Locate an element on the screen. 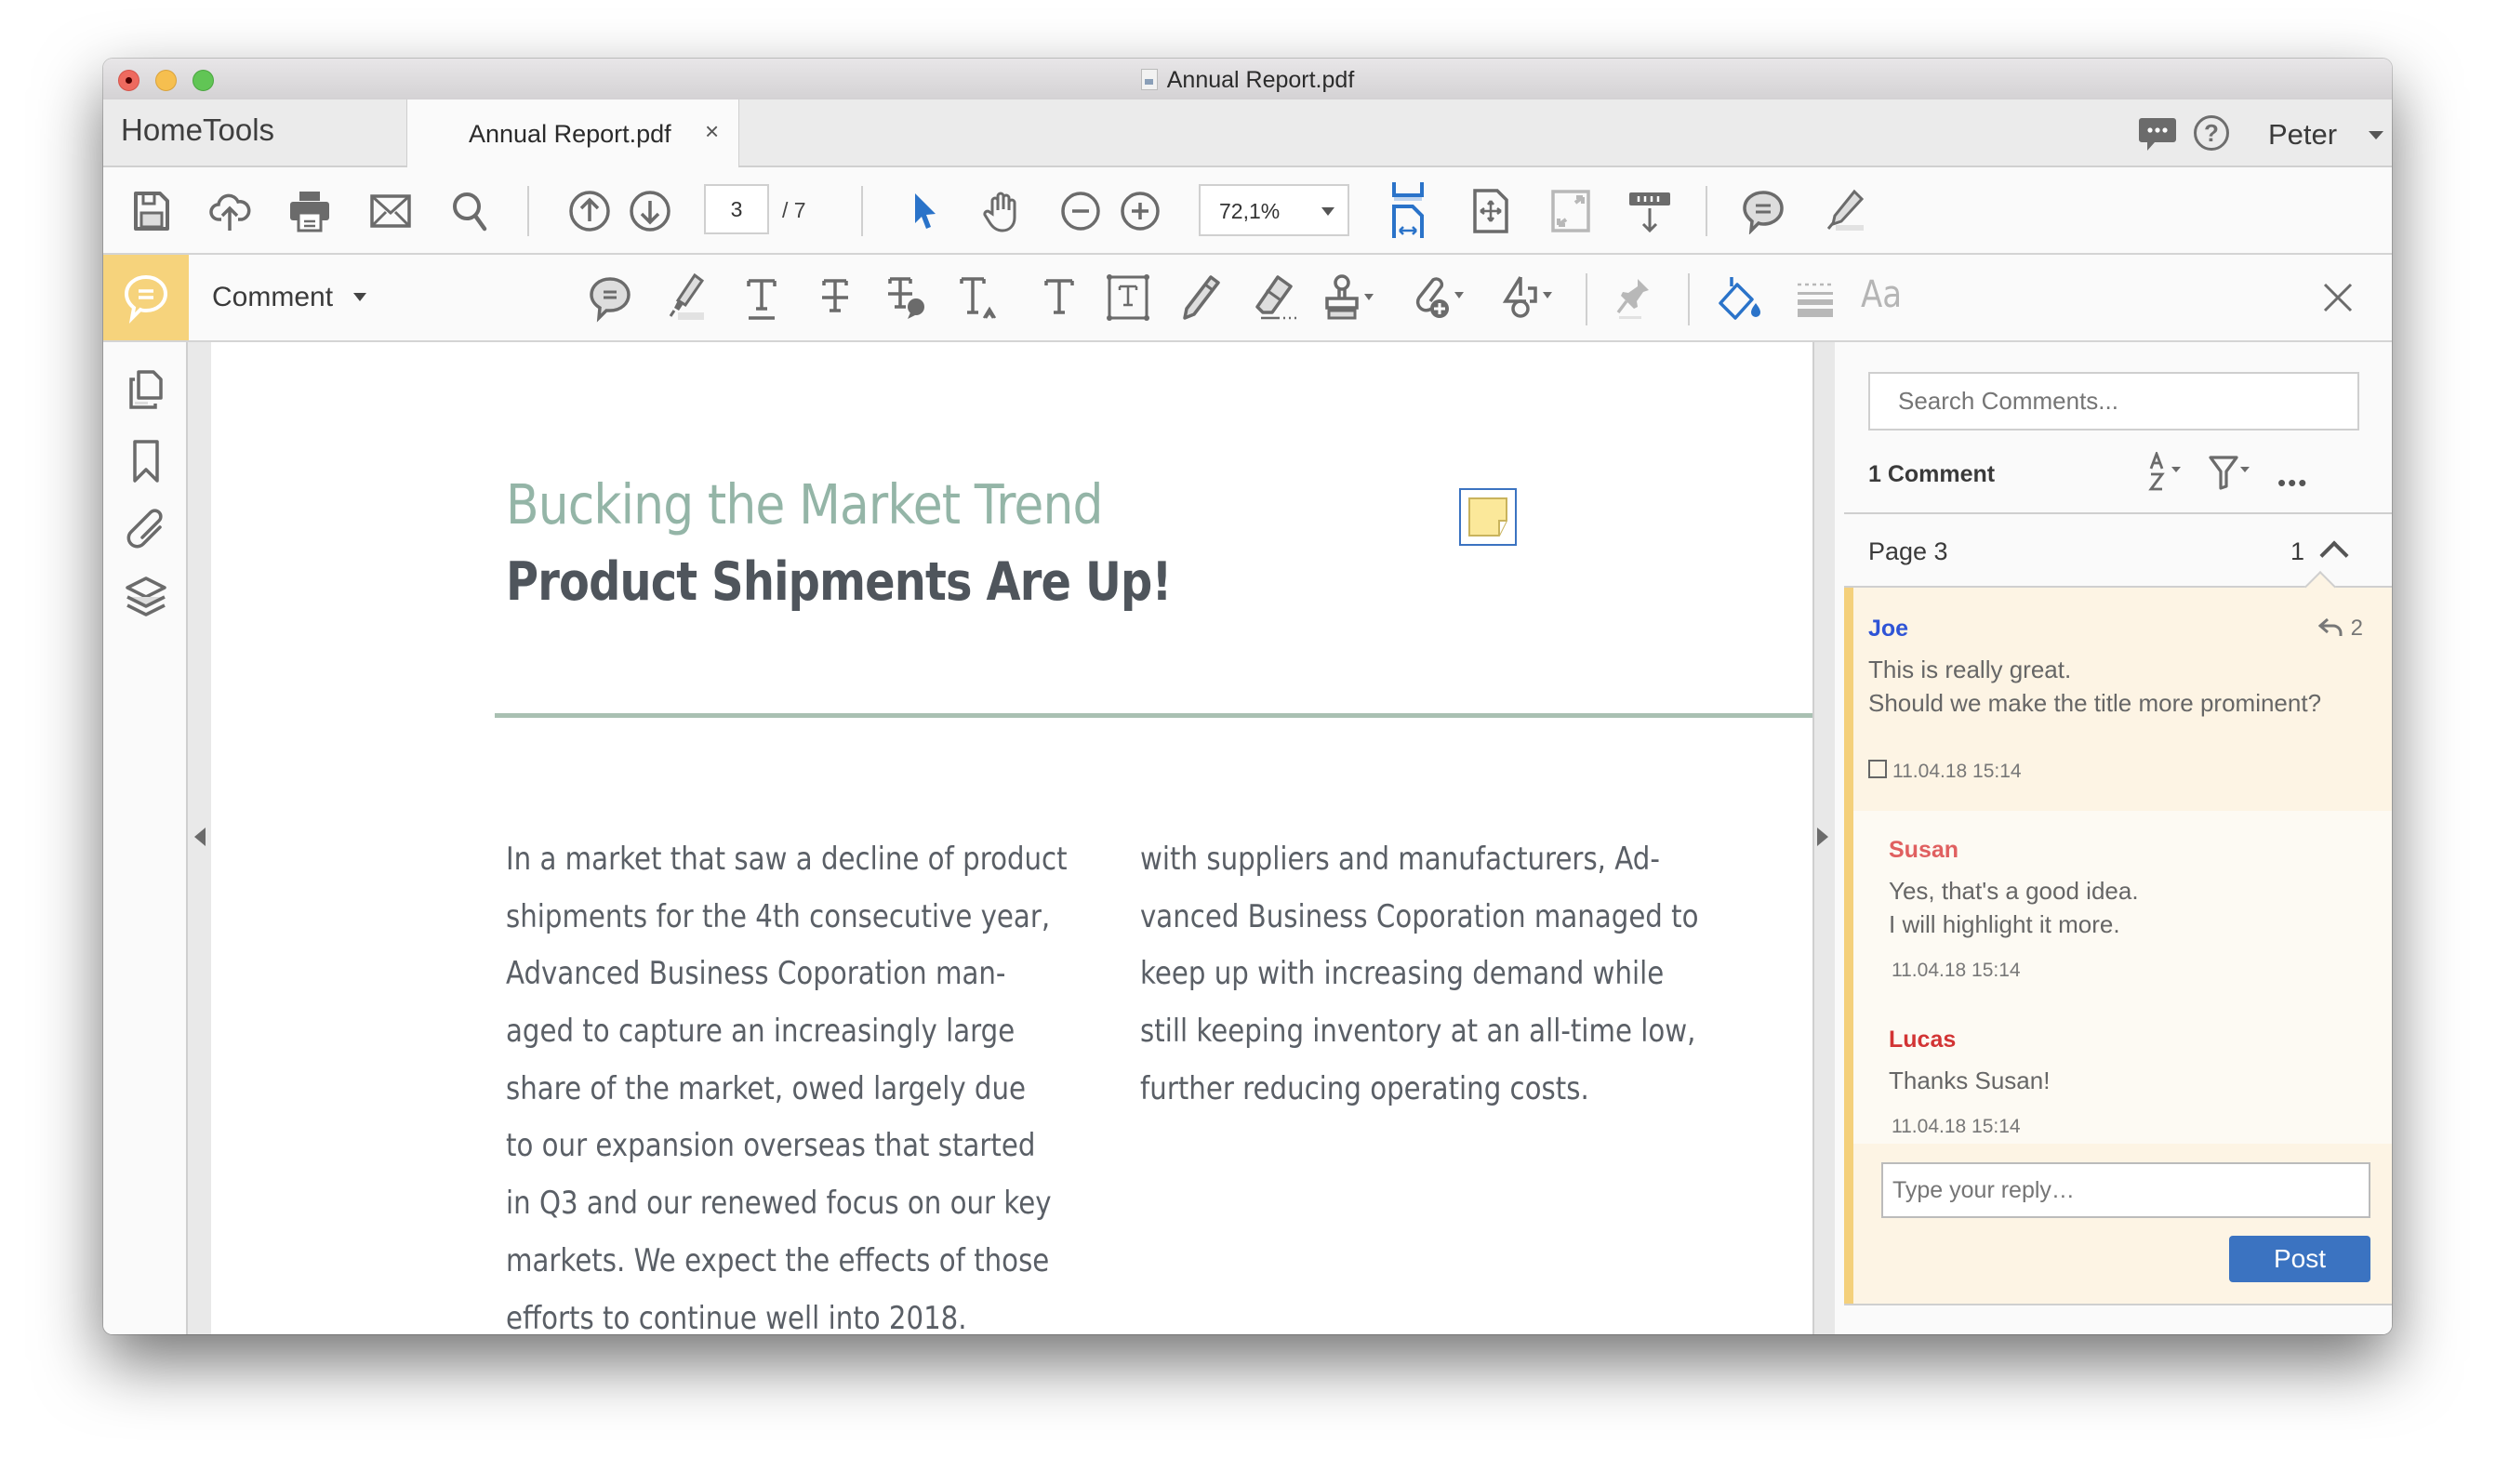  eraser-icon is located at coordinates (1276, 298).